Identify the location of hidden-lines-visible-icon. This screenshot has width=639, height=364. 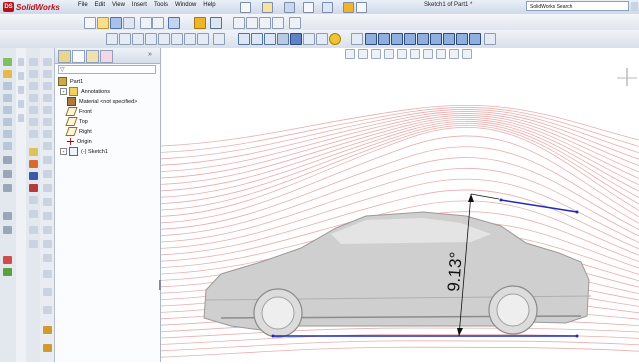
(257, 39).